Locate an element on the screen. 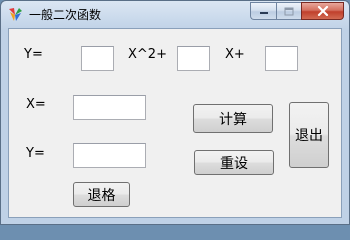 This screenshot has height=240, width=350. close-icon is located at coordinates (322, 11).